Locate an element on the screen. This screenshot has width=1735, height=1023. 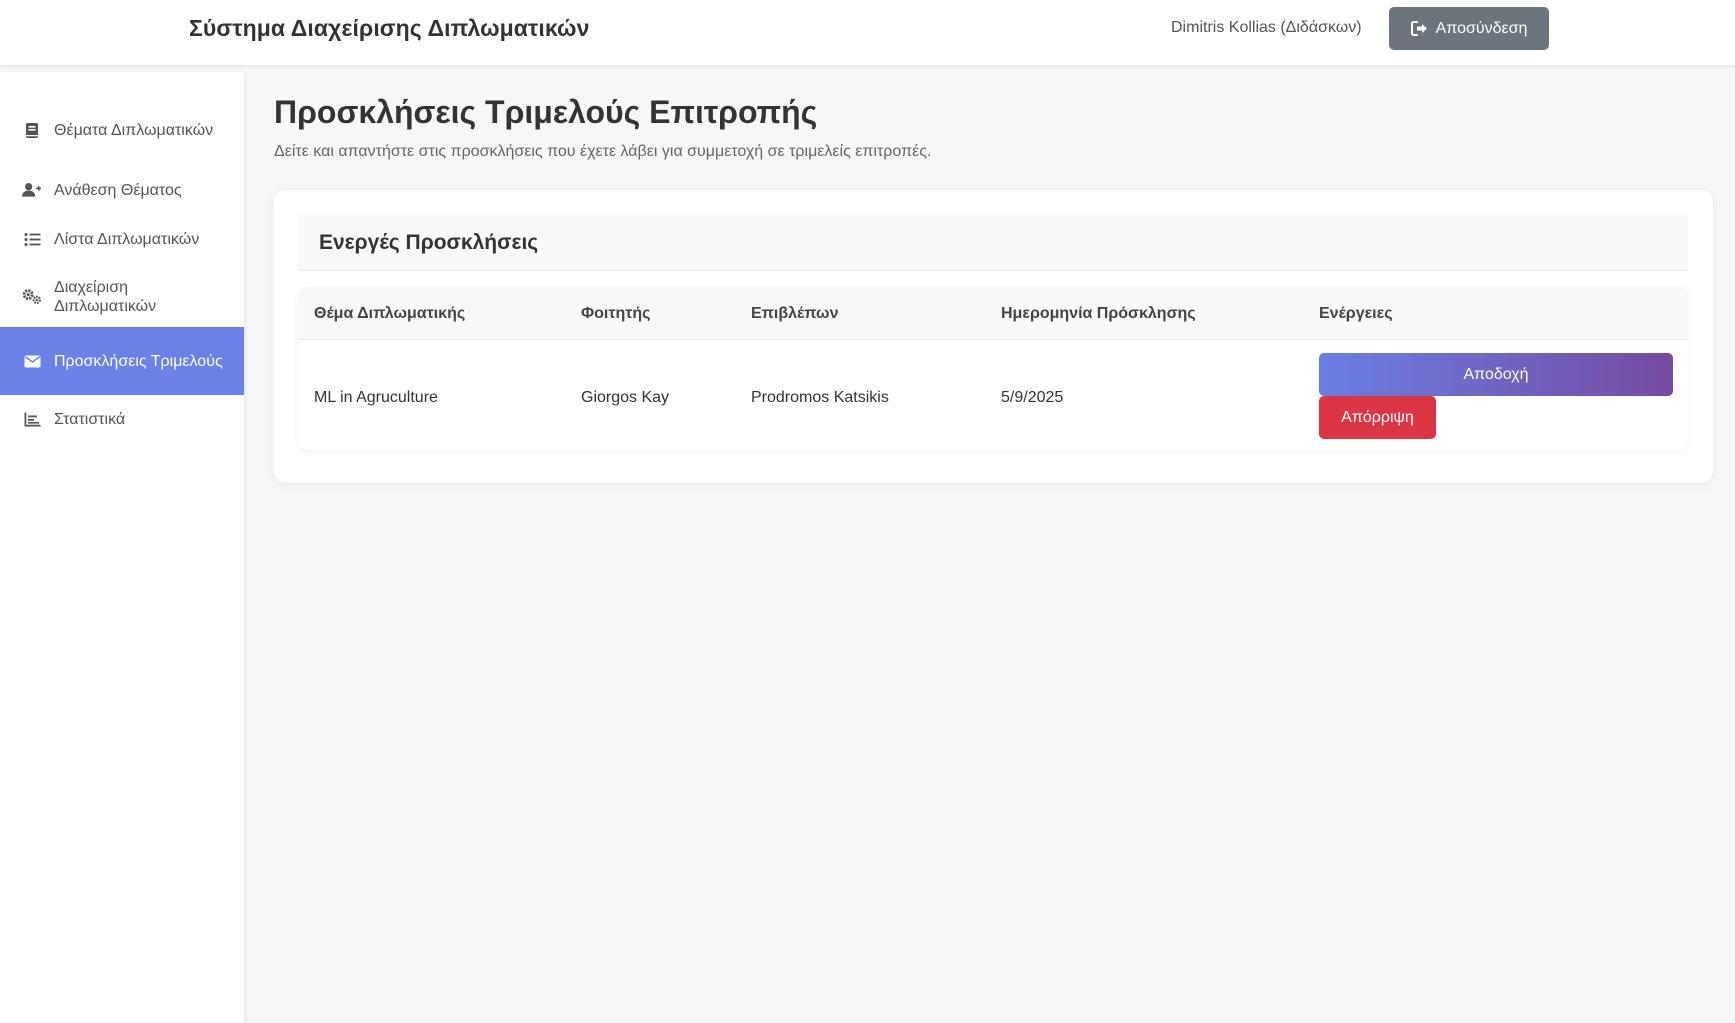
gears-icon is located at coordinates (32, 297).